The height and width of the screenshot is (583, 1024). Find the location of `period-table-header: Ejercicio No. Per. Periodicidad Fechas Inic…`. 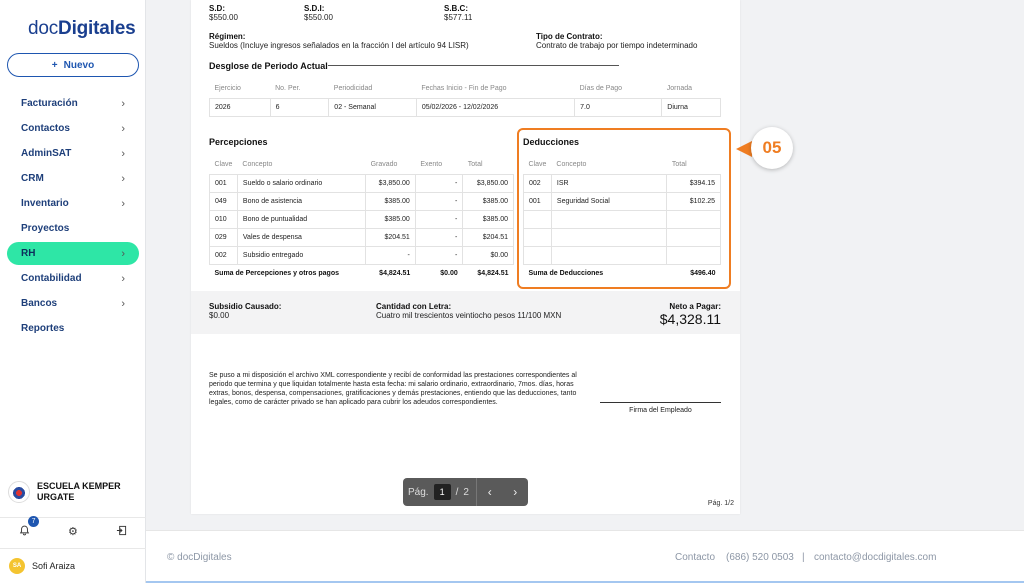

period-table-header: Ejercicio No. Per. Periodicidad Fechas Inic… is located at coordinates (465, 89).